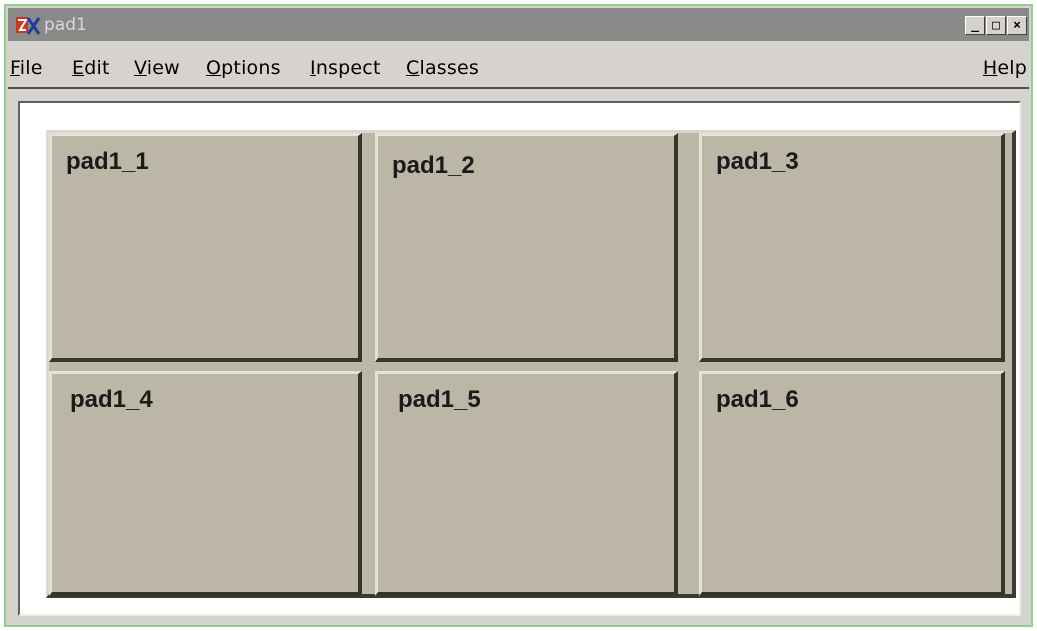 The height and width of the screenshot is (631, 1037). Describe the element at coordinates (28, 25) in the screenshot. I see `app-icon` at that location.